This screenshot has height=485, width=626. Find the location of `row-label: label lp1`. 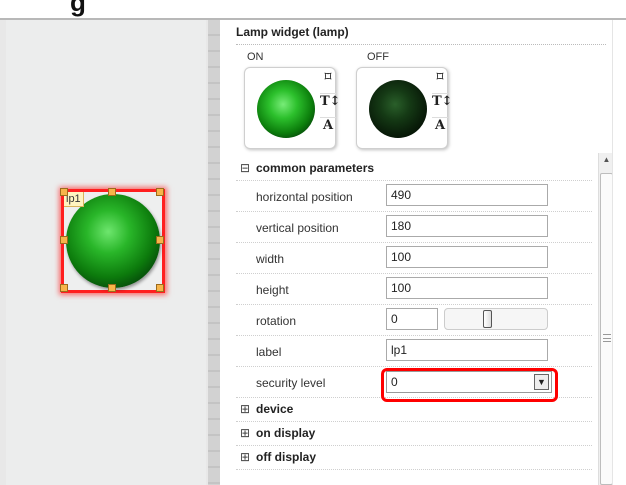

row-label: label lp1 is located at coordinates (414, 351).